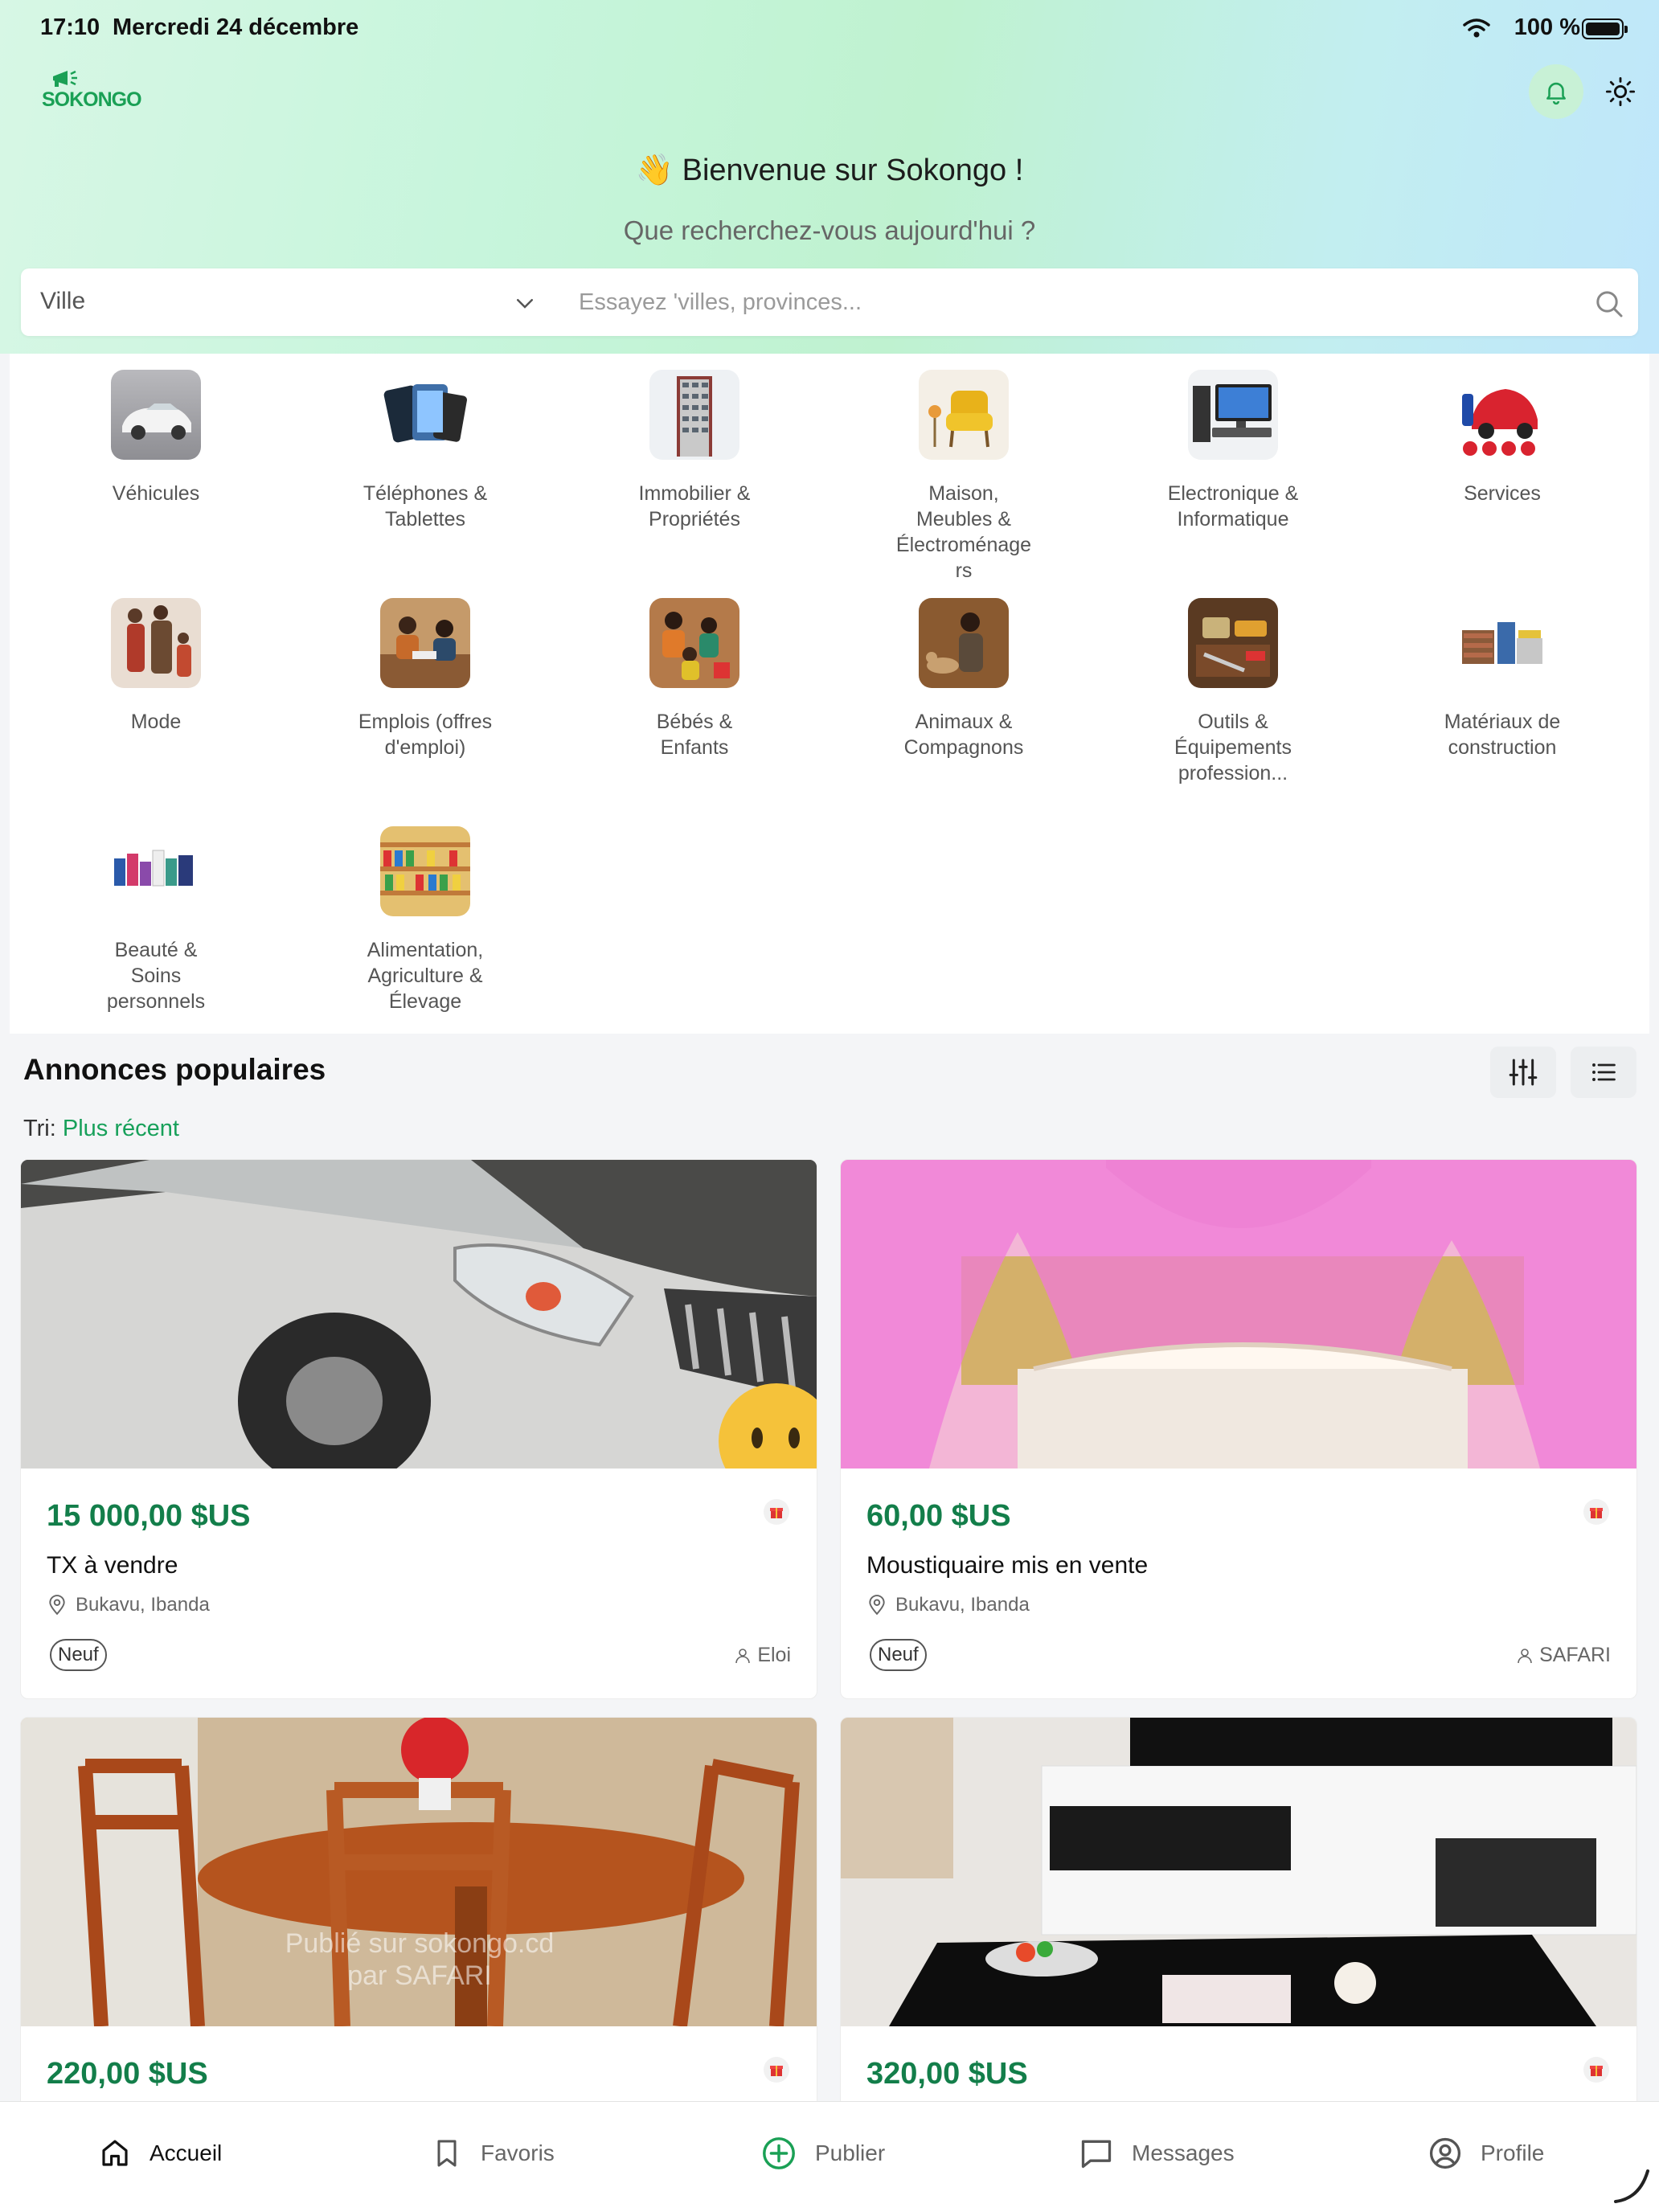  I want to click on car-image, so click(156, 415).